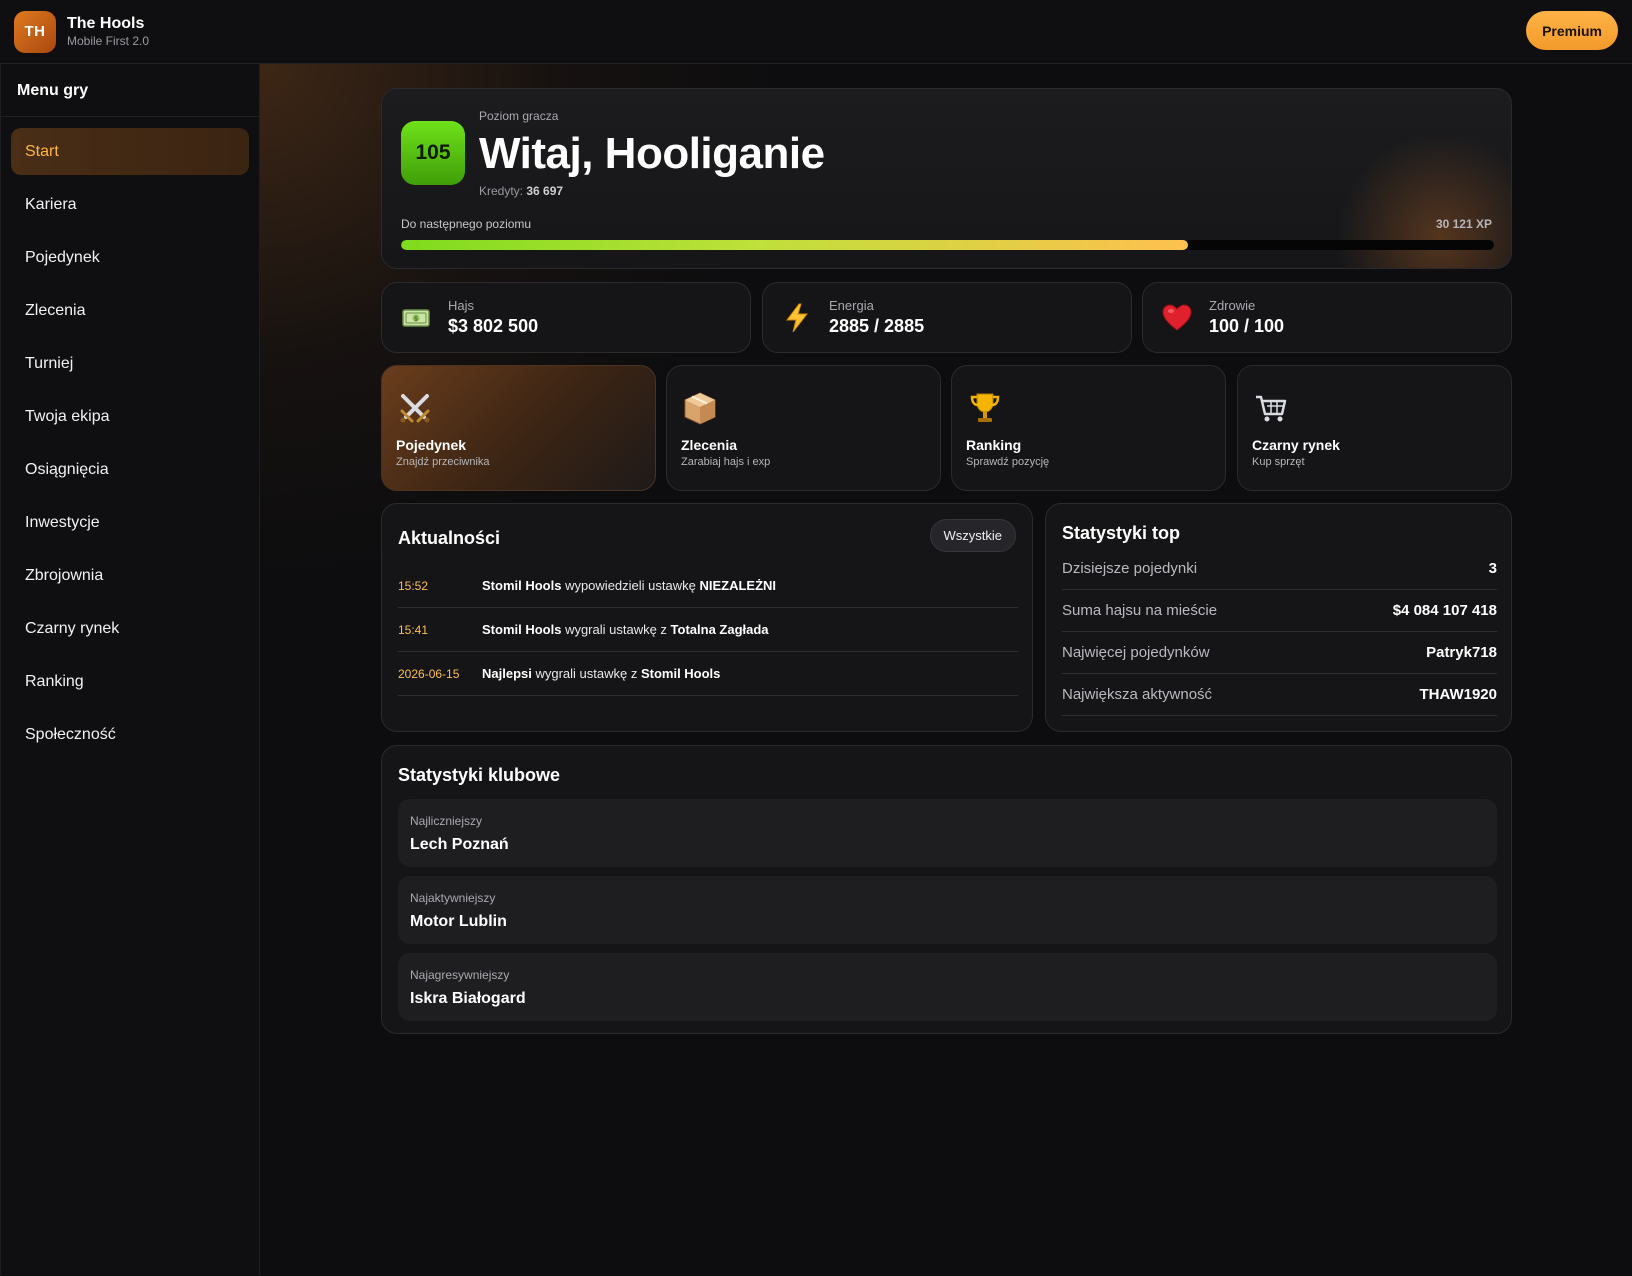 The height and width of the screenshot is (1276, 1632). Describe the element at coordinates (803, 428) in the screenshot. I see `tile-zlecenia: Zlecenia Zarabiaj hajs i exp` at that location.